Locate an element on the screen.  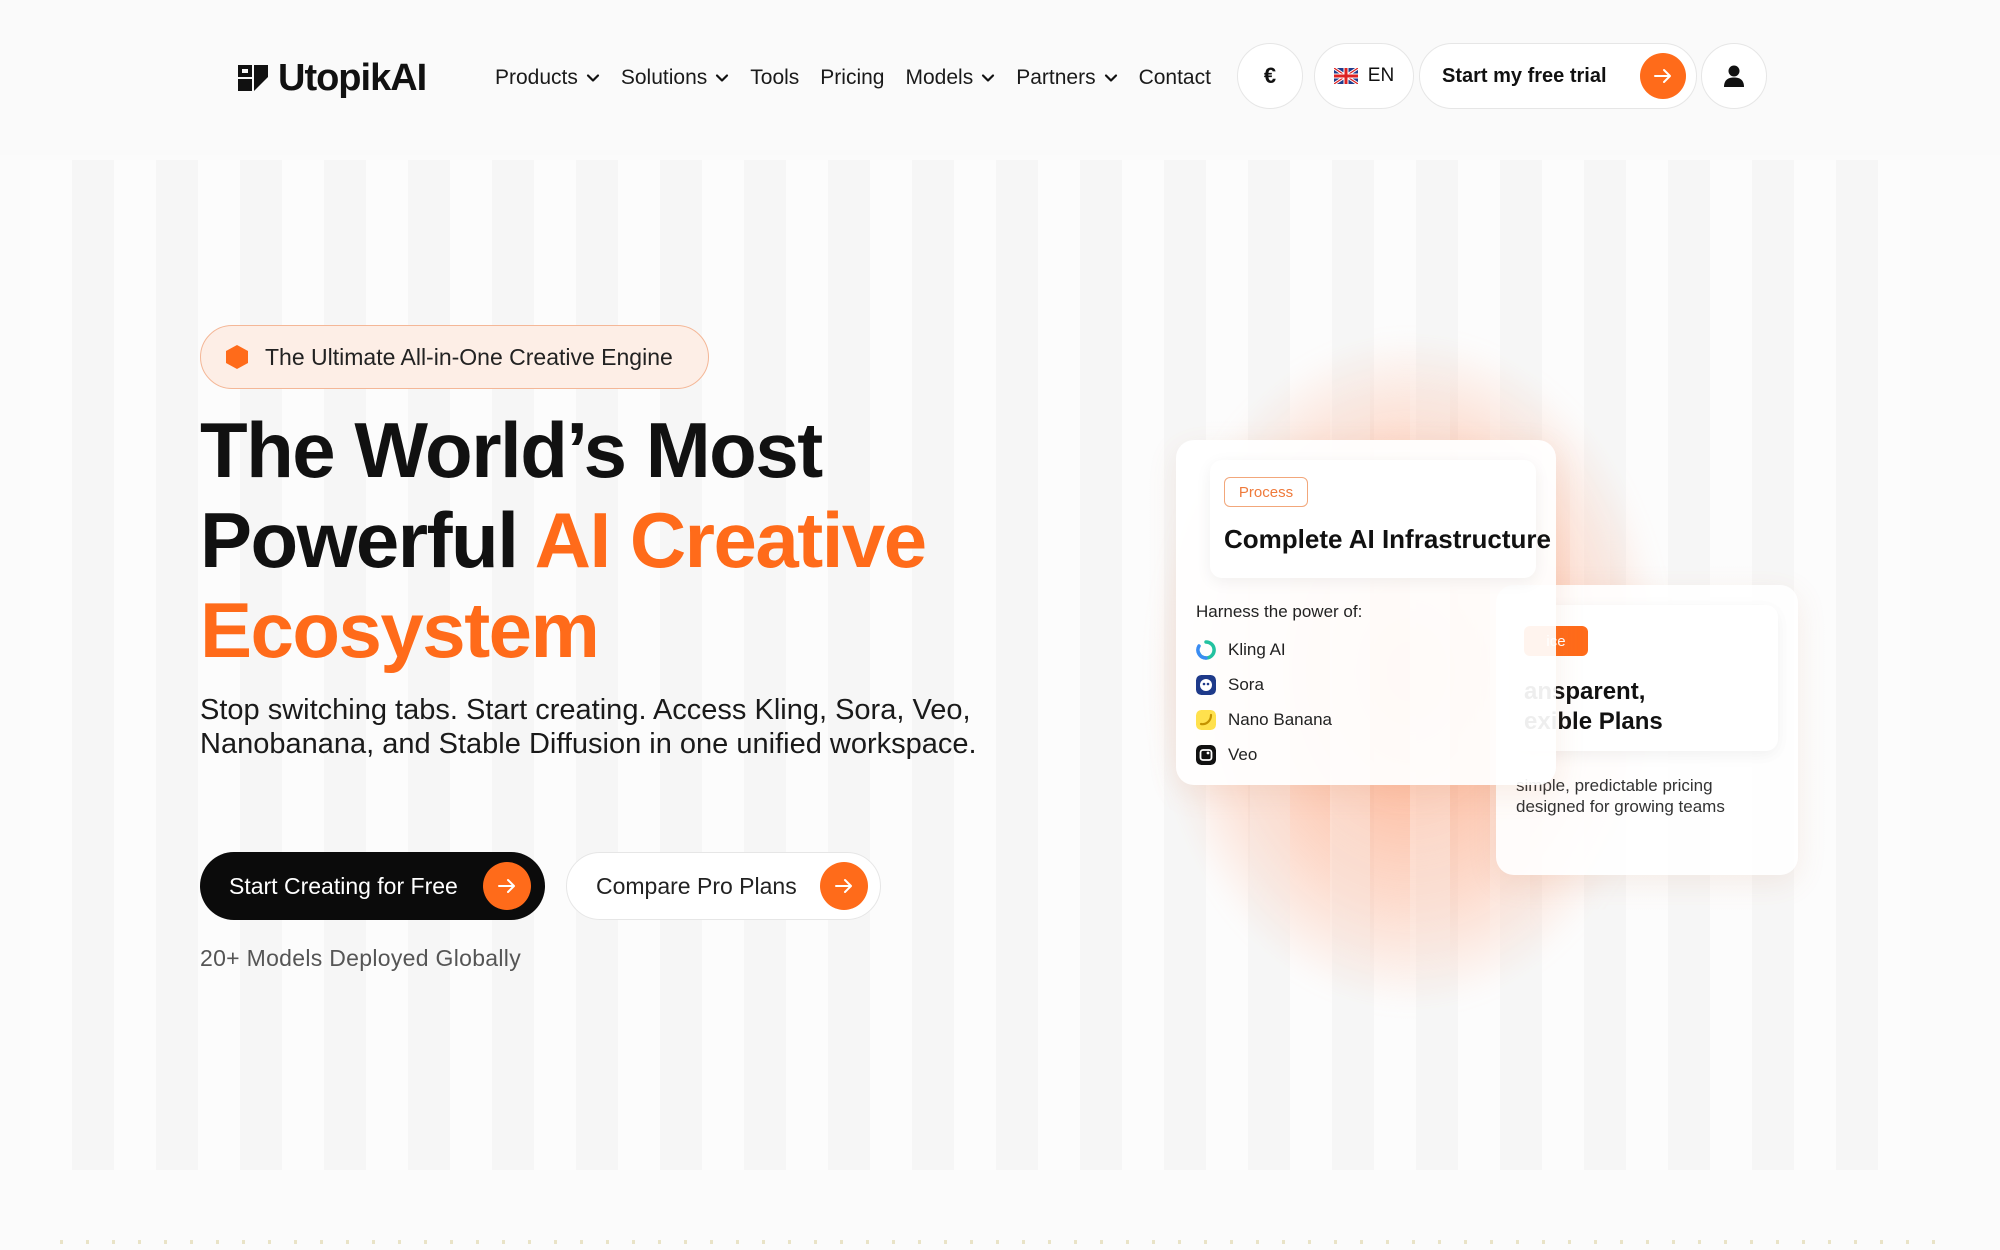
kling-icon is located at coordinates (1206, 649).